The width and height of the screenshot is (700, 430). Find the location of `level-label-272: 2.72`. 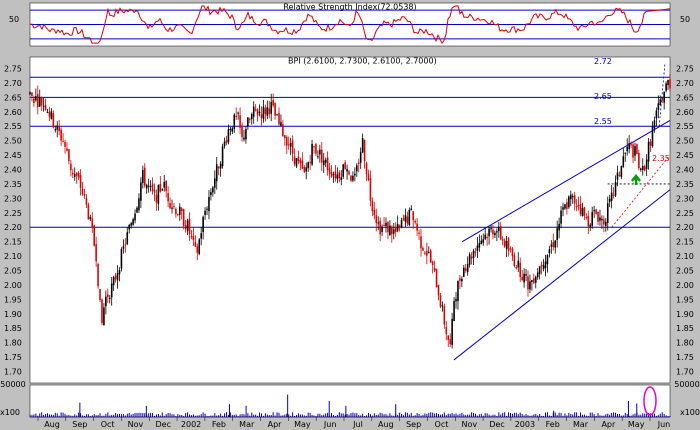

level-label-272: 2.72 is located at coordinates (603, 61).